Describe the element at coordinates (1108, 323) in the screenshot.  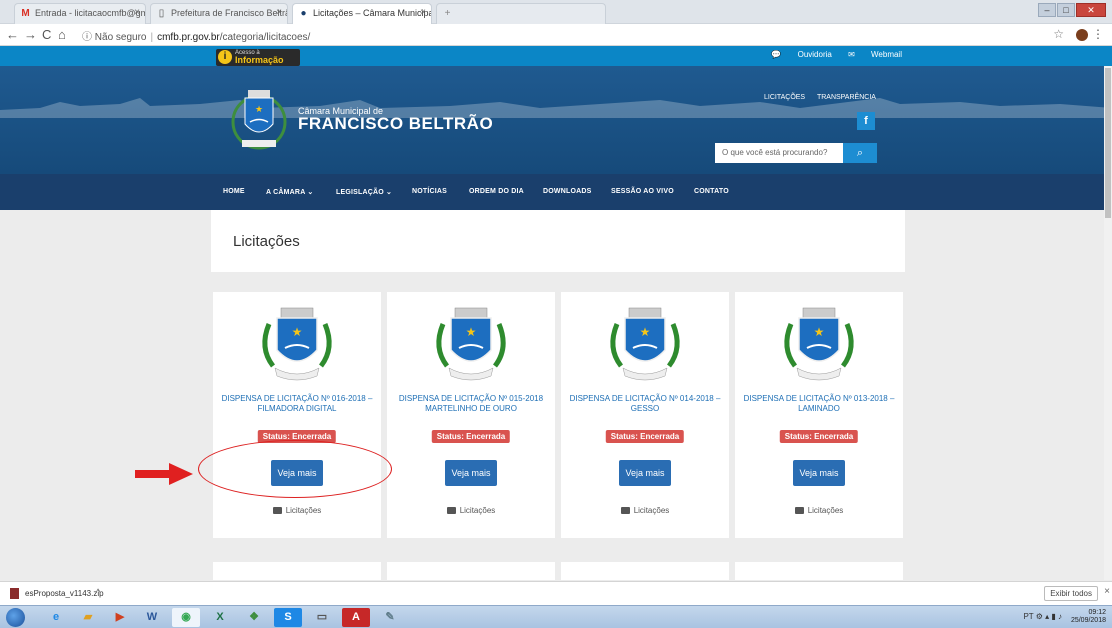
I see `page-scrollbar` at that location.